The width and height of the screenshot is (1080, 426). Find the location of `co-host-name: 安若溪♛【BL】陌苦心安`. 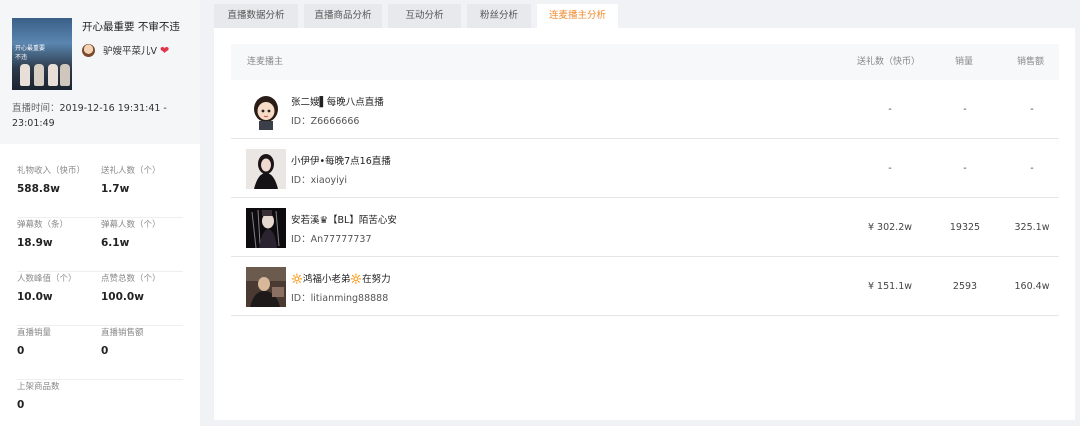

co-host-name: 安若溪♛【BL】陌苦心安 is located at coordinates (344, 219).